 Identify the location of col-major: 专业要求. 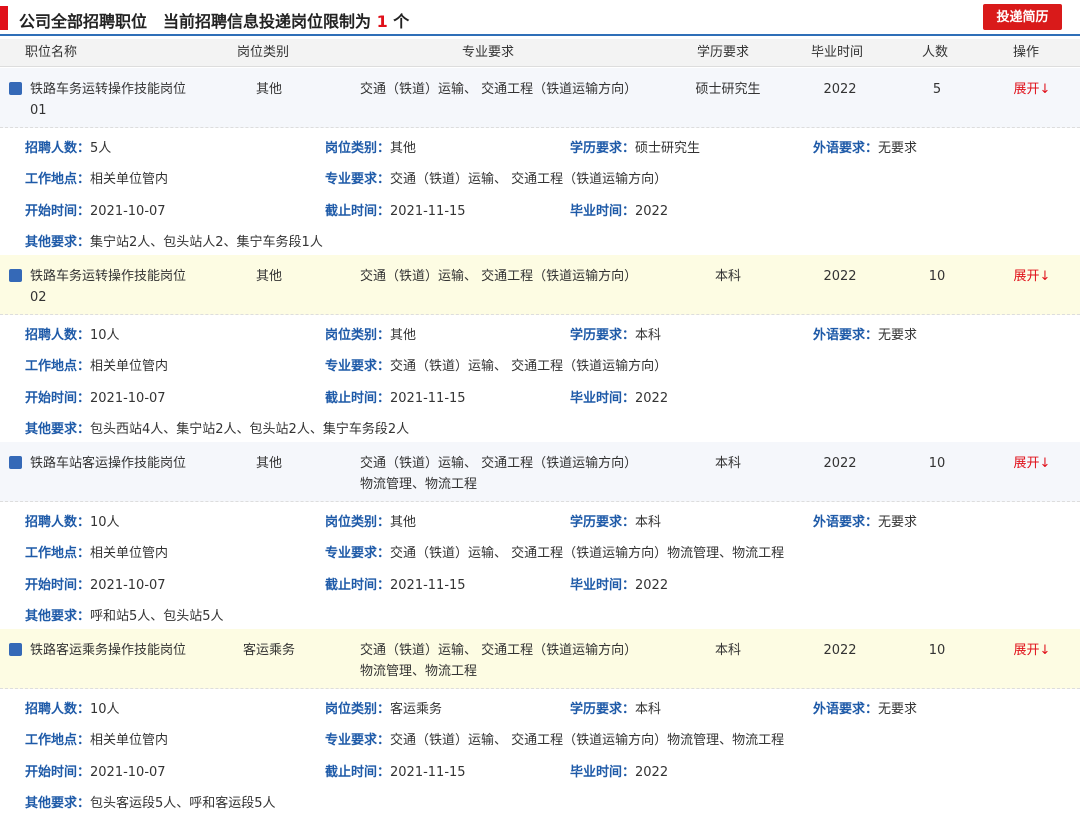
(488, 52).